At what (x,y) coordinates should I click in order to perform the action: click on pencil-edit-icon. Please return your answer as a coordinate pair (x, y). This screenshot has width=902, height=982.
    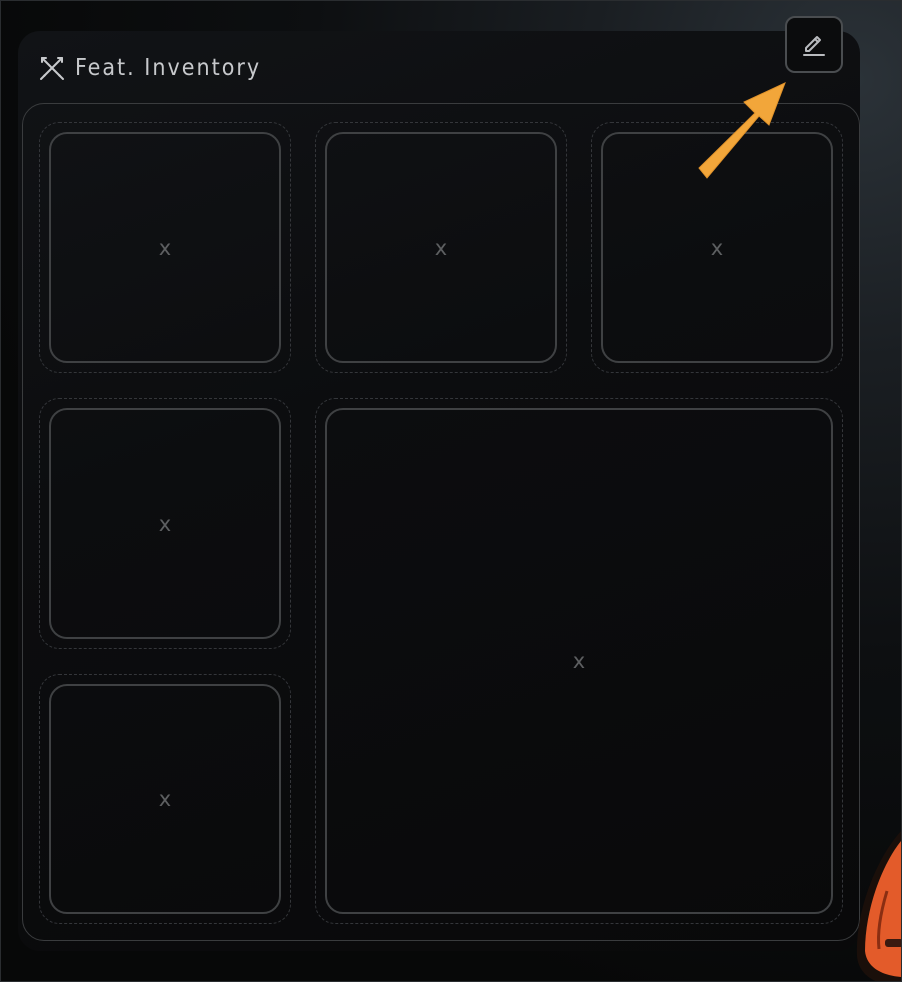
    Looking at the image, I should click on (814, 45).